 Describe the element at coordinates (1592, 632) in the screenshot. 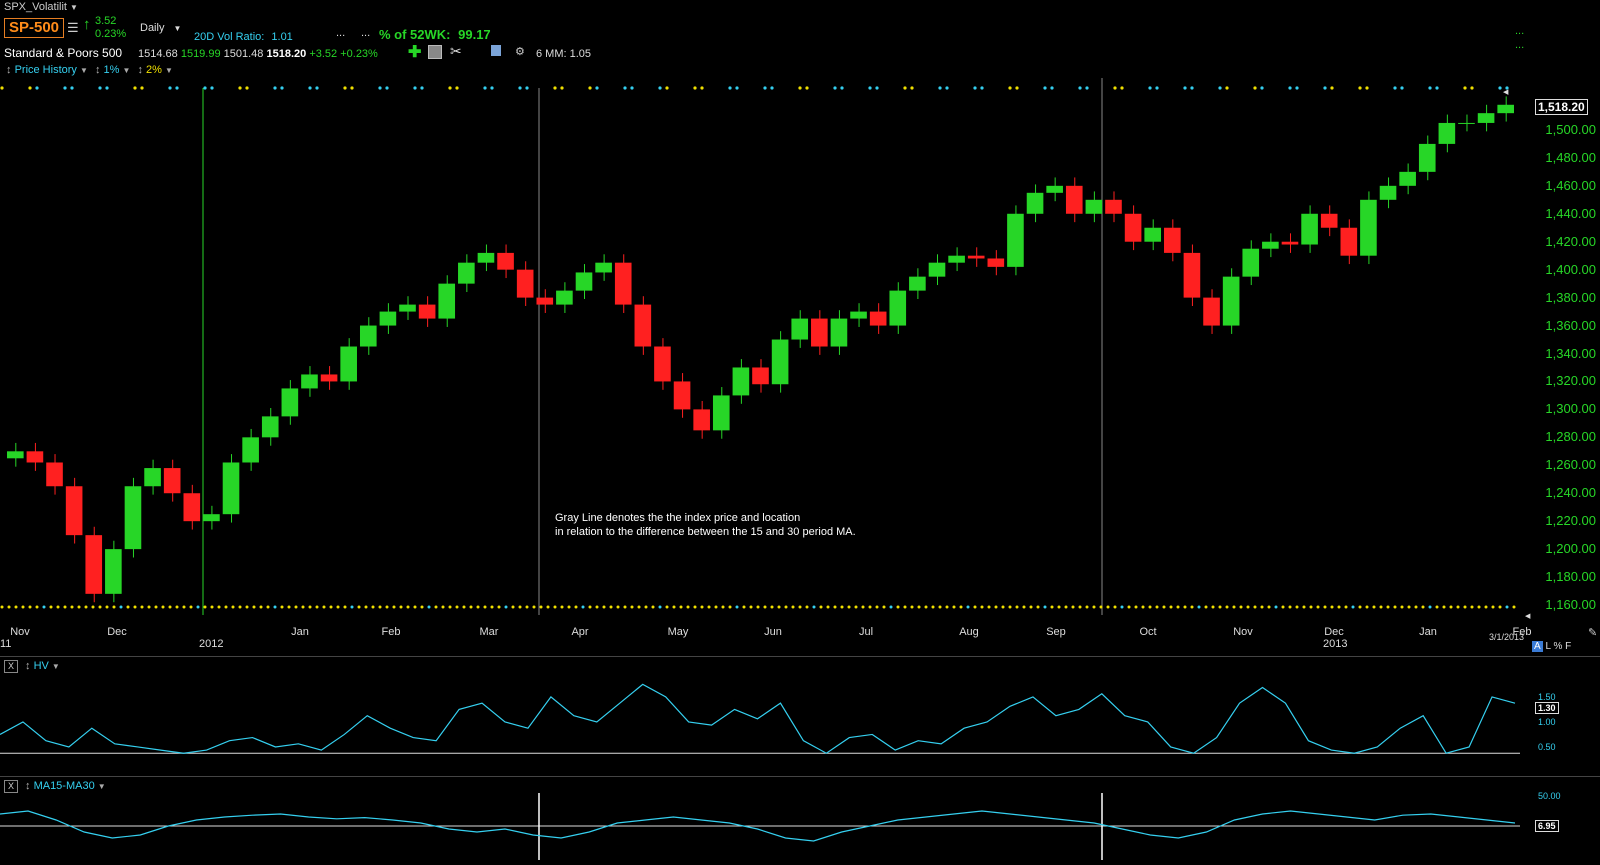

I see `pencil-icon: ✎` at that location.